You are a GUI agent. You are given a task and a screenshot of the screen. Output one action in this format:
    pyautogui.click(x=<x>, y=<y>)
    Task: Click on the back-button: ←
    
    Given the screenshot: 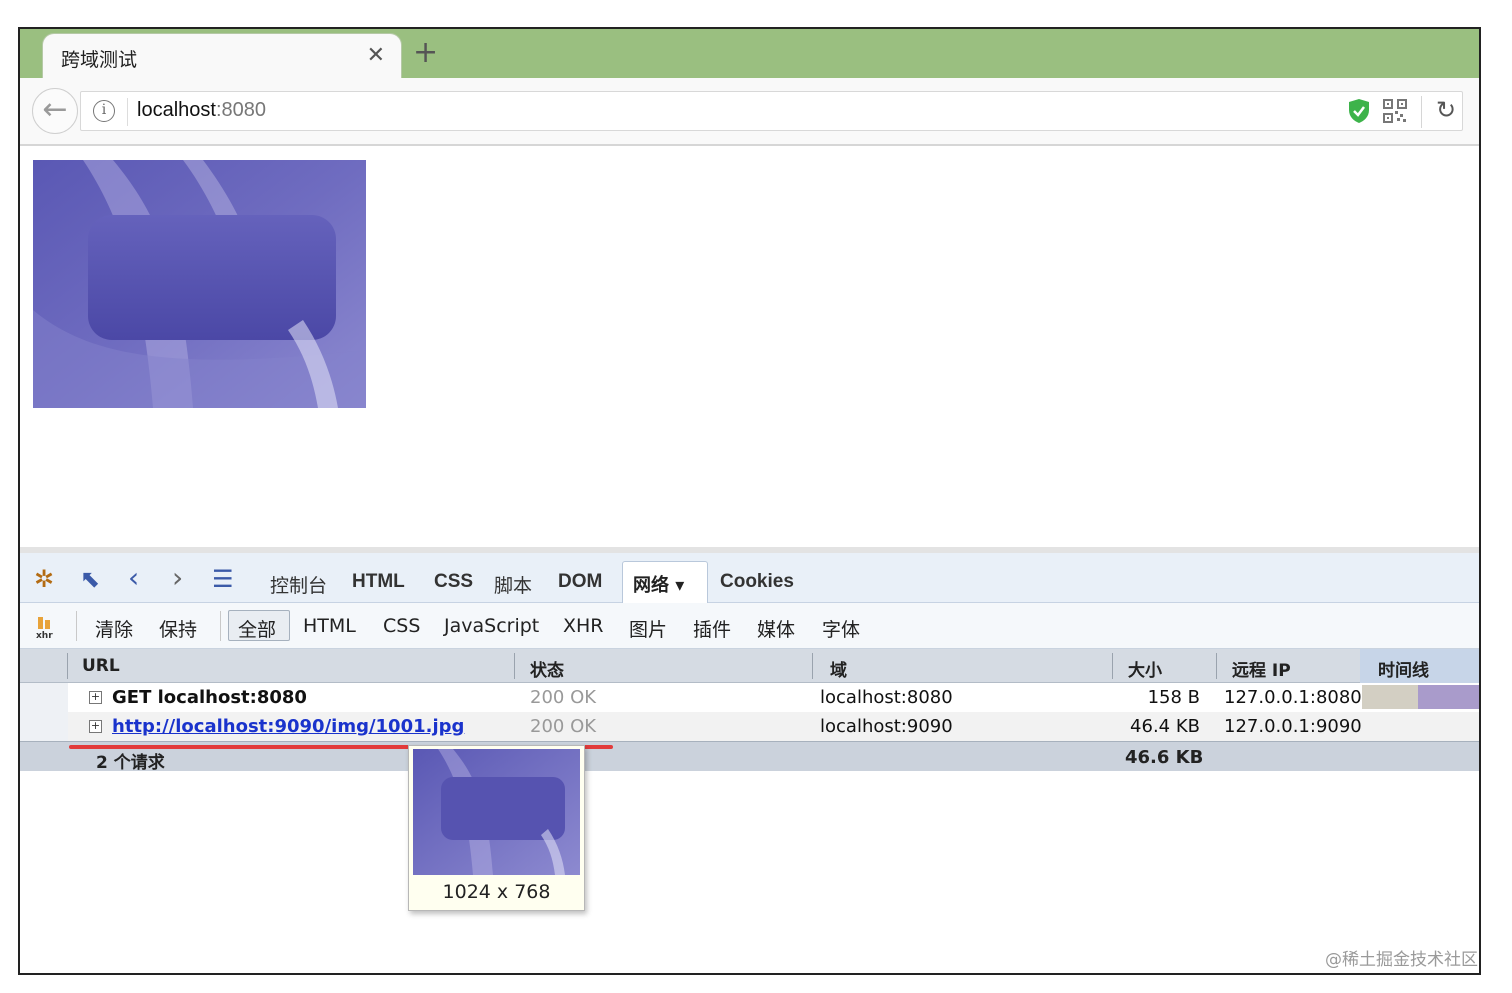 What is the action you would take?
    pyautogui.click(x=55, y=111)
    